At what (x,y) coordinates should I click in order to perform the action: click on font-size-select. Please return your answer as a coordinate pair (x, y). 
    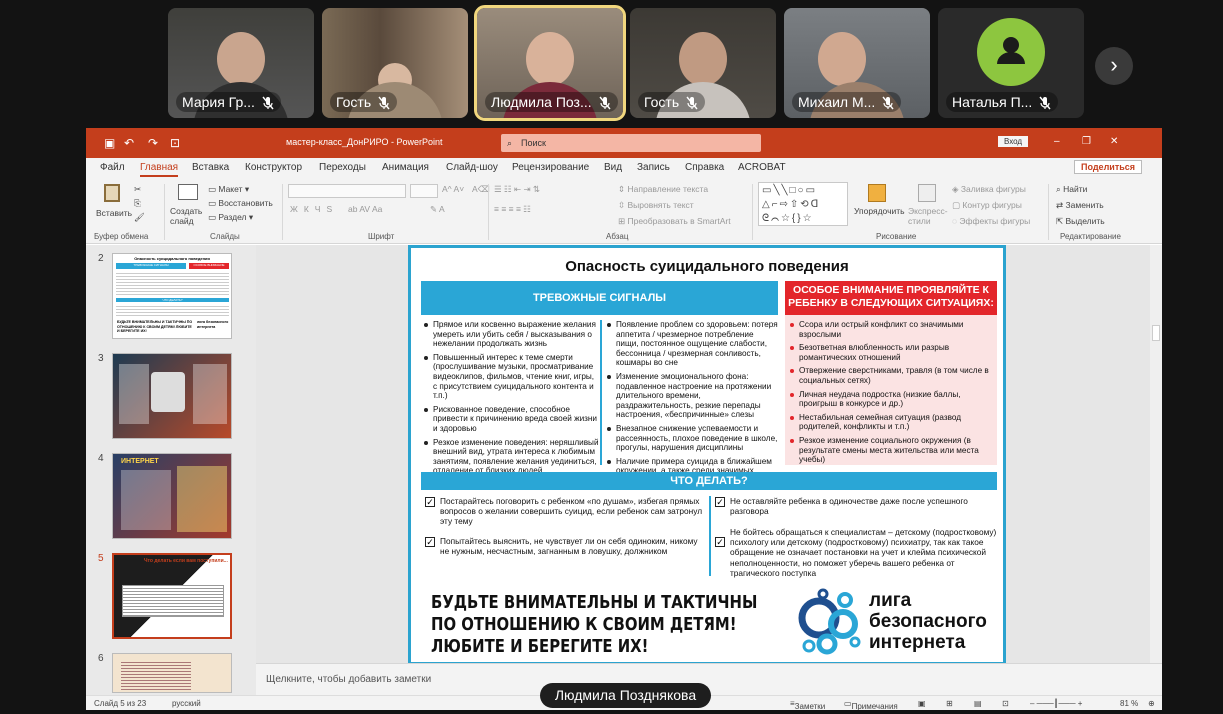
    Looking at the image, I should click on (424, 191).